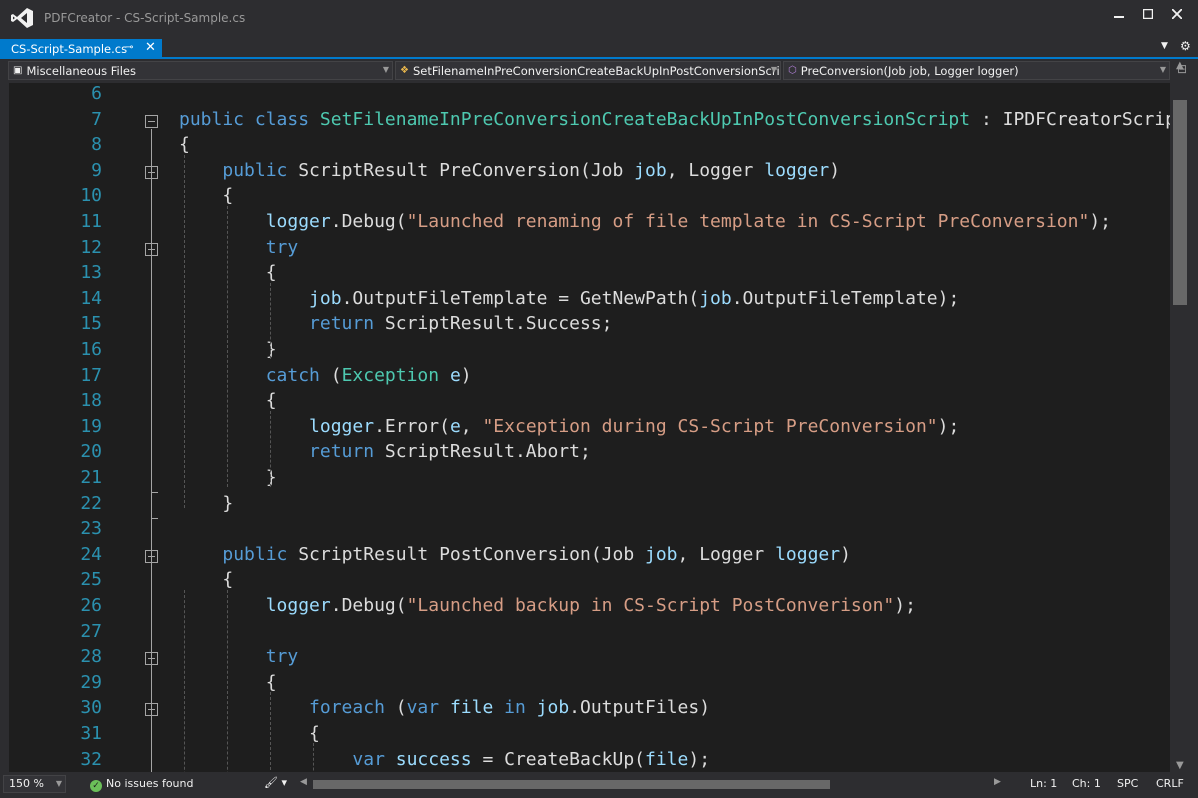 Image resolution: width=1198 pixels, height=798 pixels. What do you see at coordinates (91, 682) in the screenshot?
I see `line-number: 29` at bounding box center [91, 682].